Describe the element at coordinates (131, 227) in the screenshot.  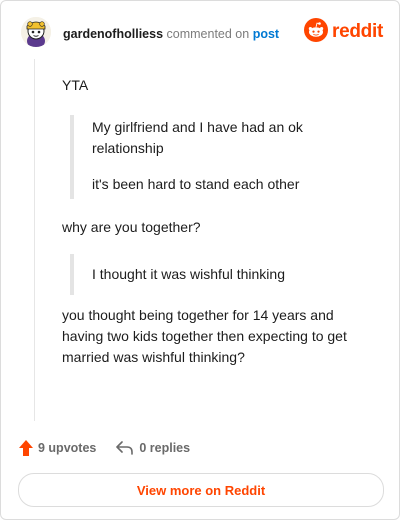
I see `question-text: why are you together?` at that location.